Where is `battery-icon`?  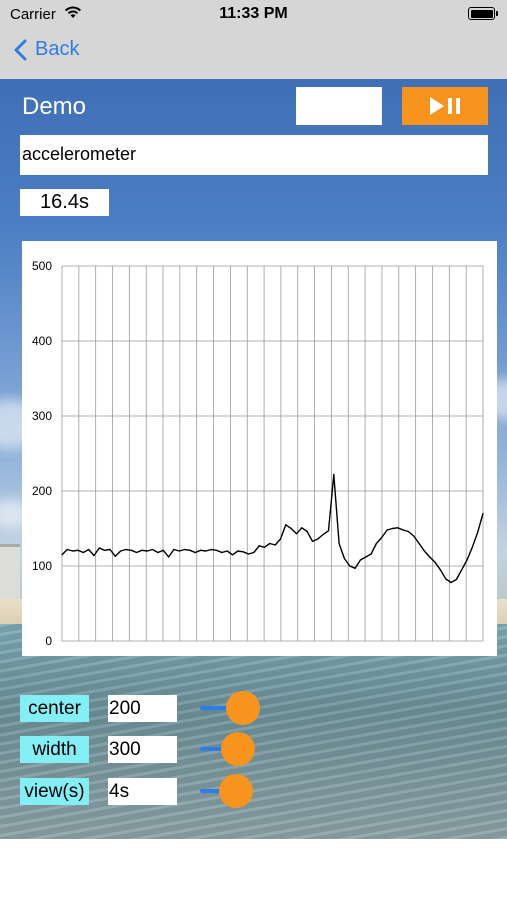 battery-icon is located at coordinates (483, 13).